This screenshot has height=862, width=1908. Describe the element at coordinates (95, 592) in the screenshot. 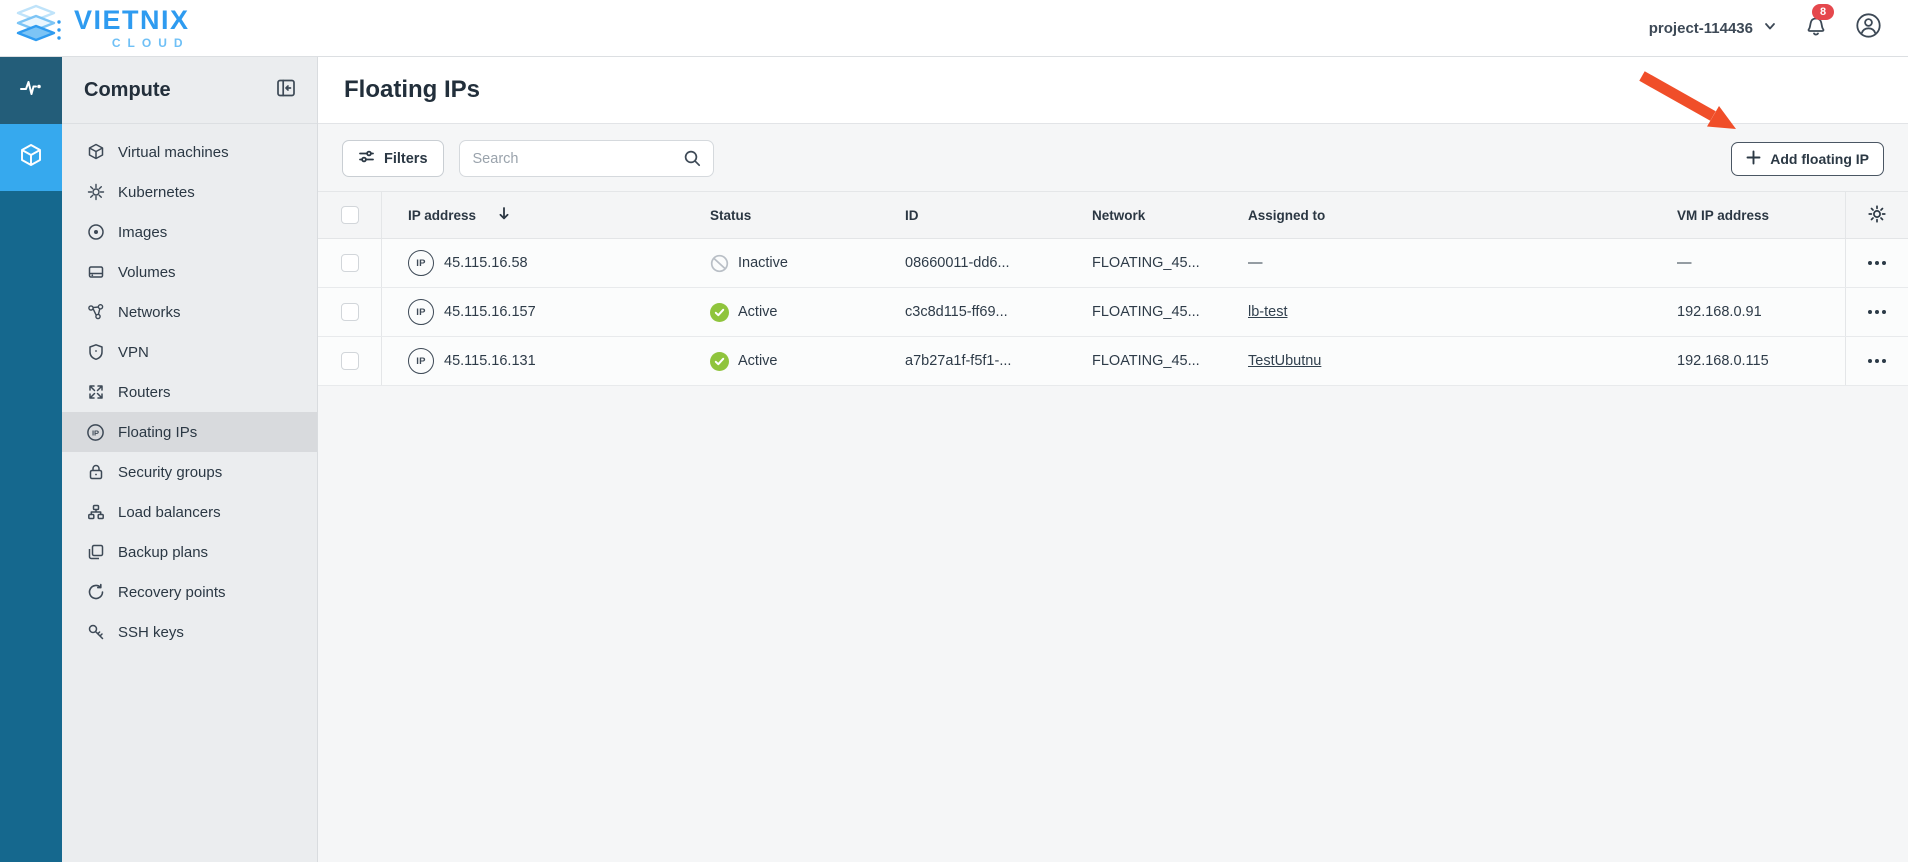

I see `recovery-icon` at that location.